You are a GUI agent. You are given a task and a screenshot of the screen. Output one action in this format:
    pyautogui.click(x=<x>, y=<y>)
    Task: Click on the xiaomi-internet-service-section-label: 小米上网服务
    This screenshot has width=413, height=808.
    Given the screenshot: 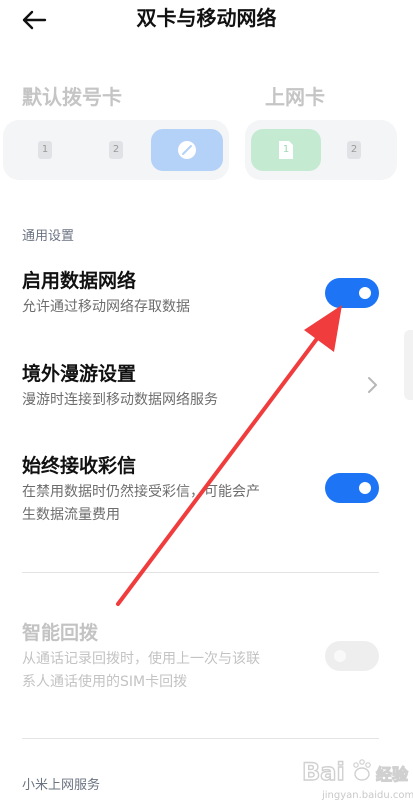 What is the action you would take?
    pyautogui.click(x=61, y=785)
    